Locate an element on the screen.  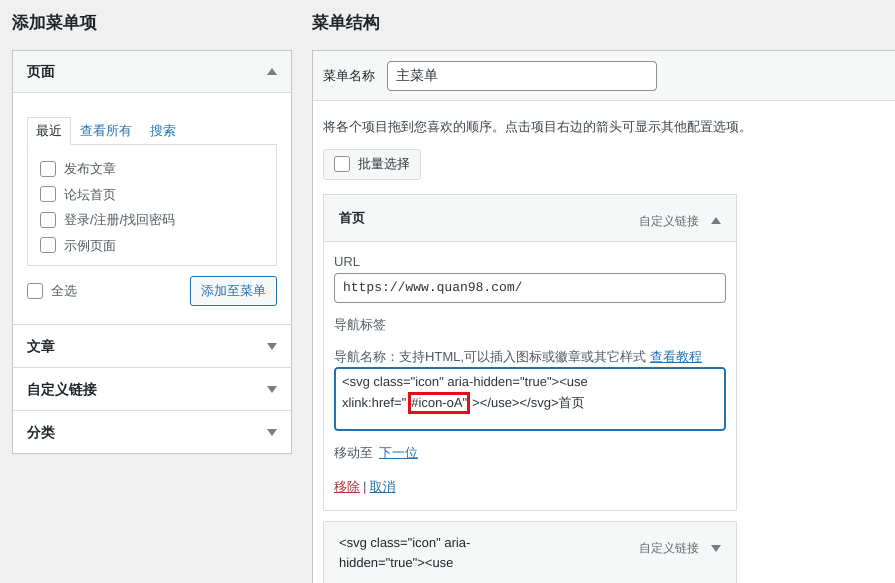
select-all-label: 全选 is located at coordinates (64, 291).